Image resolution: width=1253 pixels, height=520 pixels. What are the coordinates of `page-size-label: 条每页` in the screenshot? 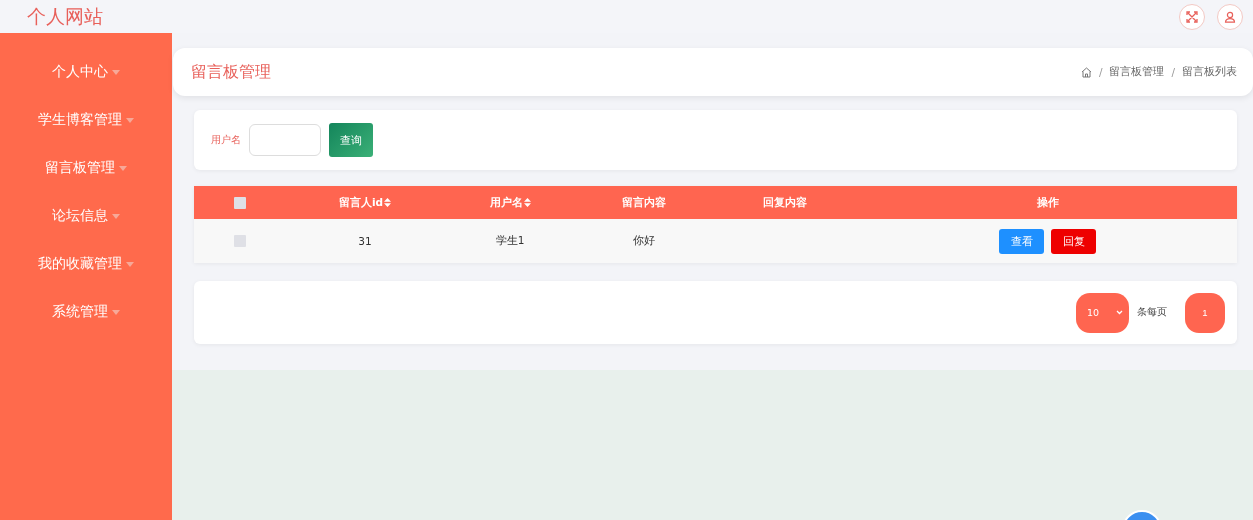 It's located at (1152, 312).